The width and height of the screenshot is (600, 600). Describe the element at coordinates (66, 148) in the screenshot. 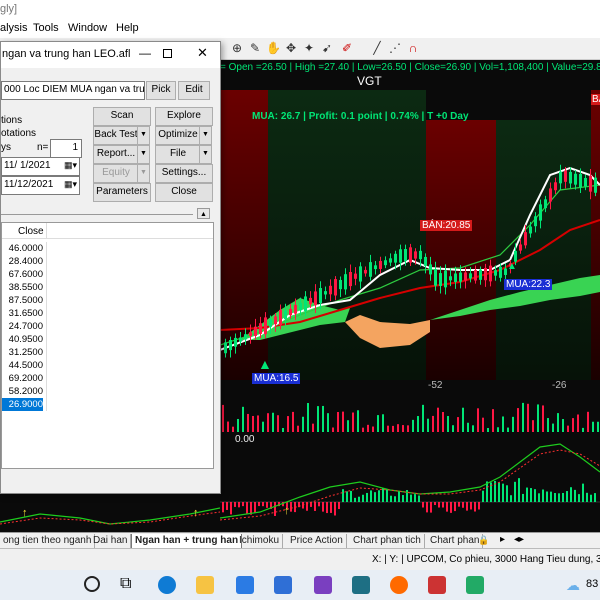

I see `n-days-input: 1` at that location.